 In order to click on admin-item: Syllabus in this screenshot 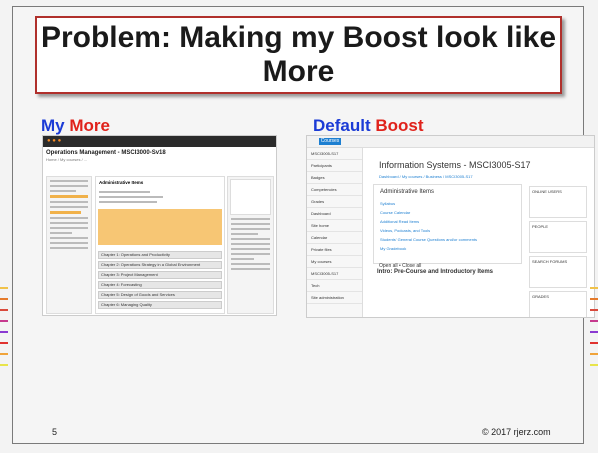, I will do `click(447, 203)`.